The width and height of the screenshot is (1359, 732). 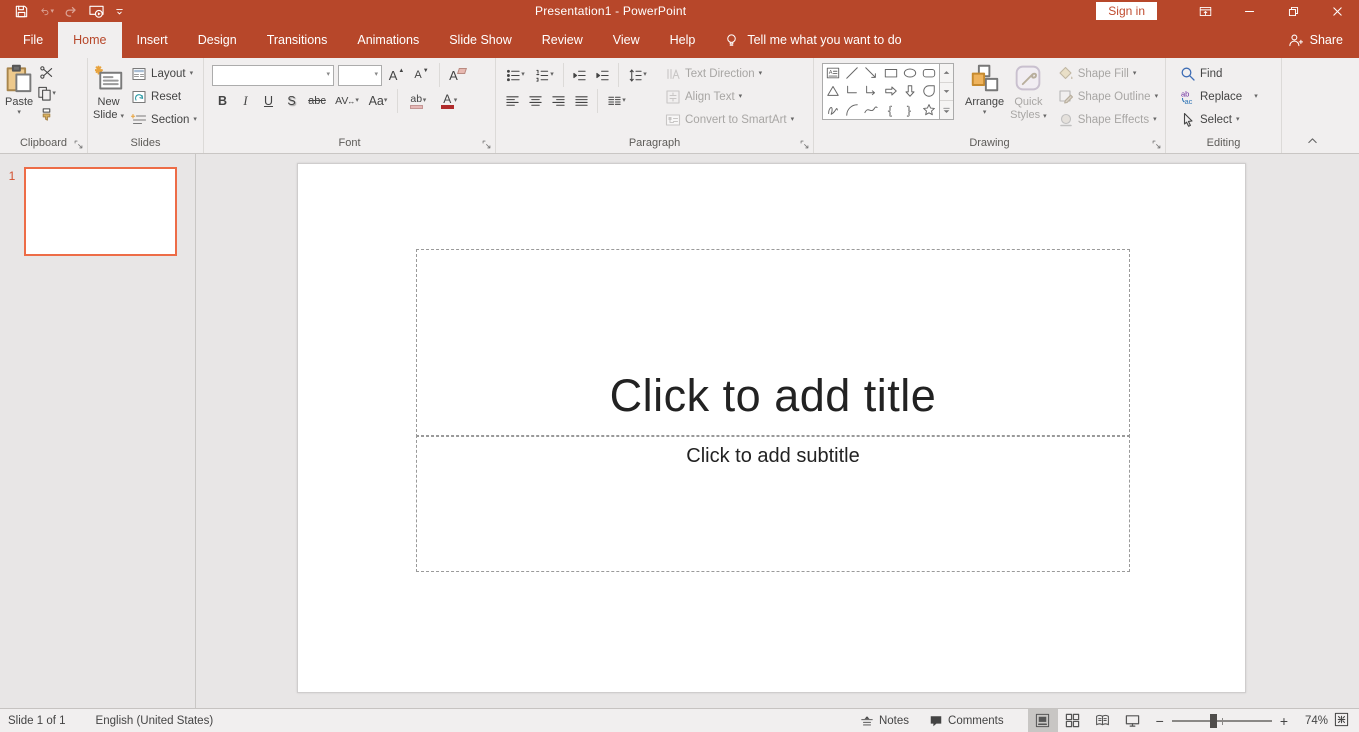 What do you see at coordinates (1219, 96) in the screenshot?
I see `replace-button: ab ac Replace ▾` at bounding box center [1219, 96].